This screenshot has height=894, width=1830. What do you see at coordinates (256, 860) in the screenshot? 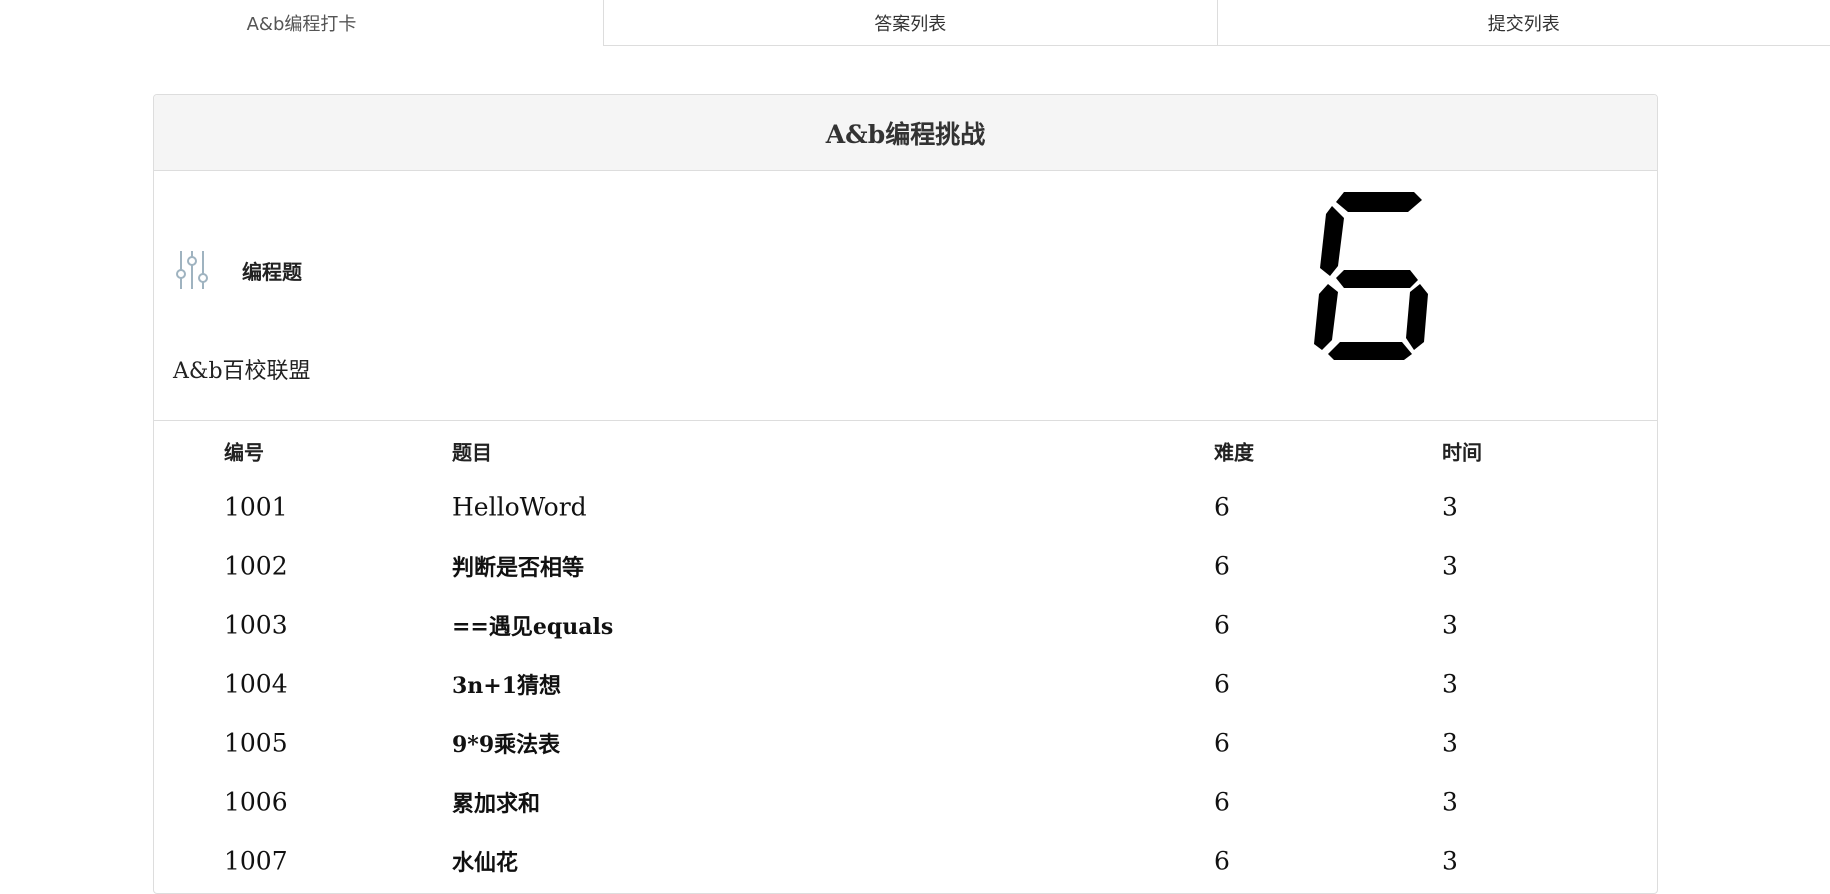
I see `row-id: 1007` at bounding box center [256, 860].